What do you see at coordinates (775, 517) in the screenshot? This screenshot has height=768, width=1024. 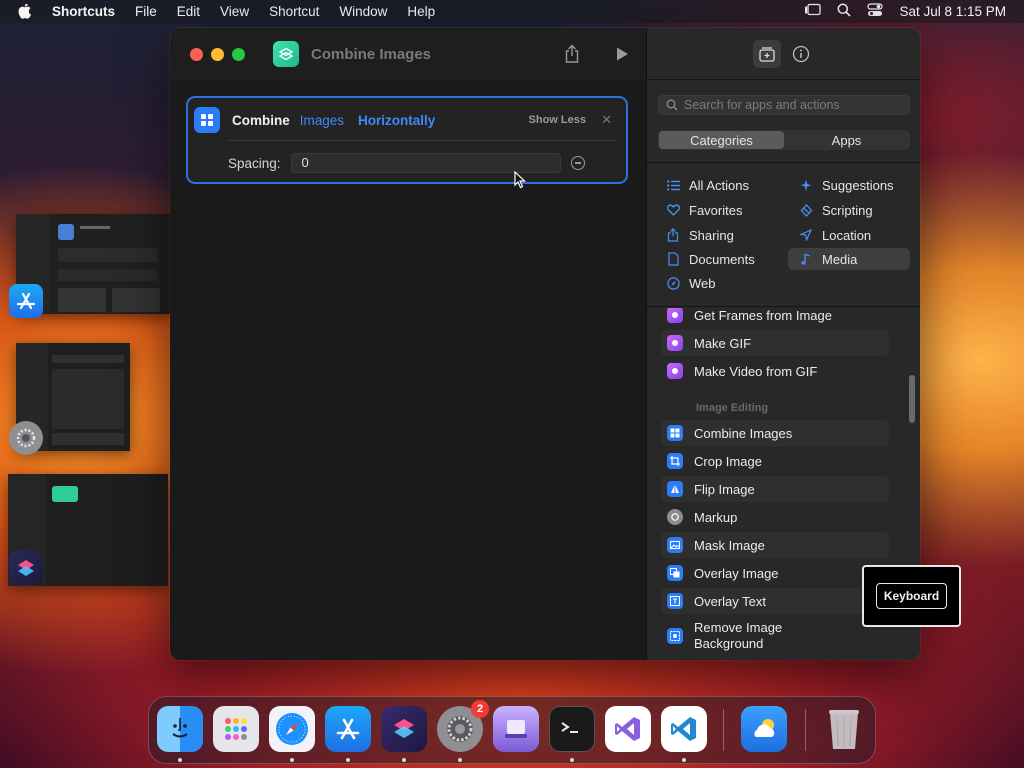 I see `action-markup: Markup` at bounding box center [775, 517].